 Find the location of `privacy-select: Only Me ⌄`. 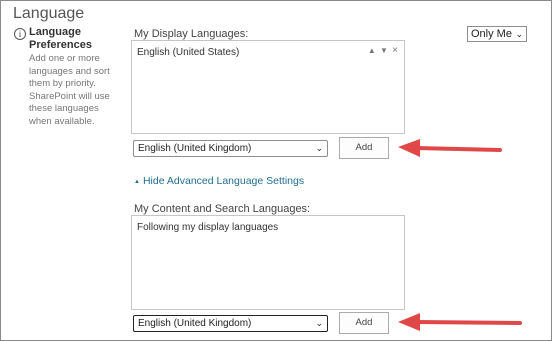

privacy-select: Only Me ⌄ is located at coordinates (497, 34).